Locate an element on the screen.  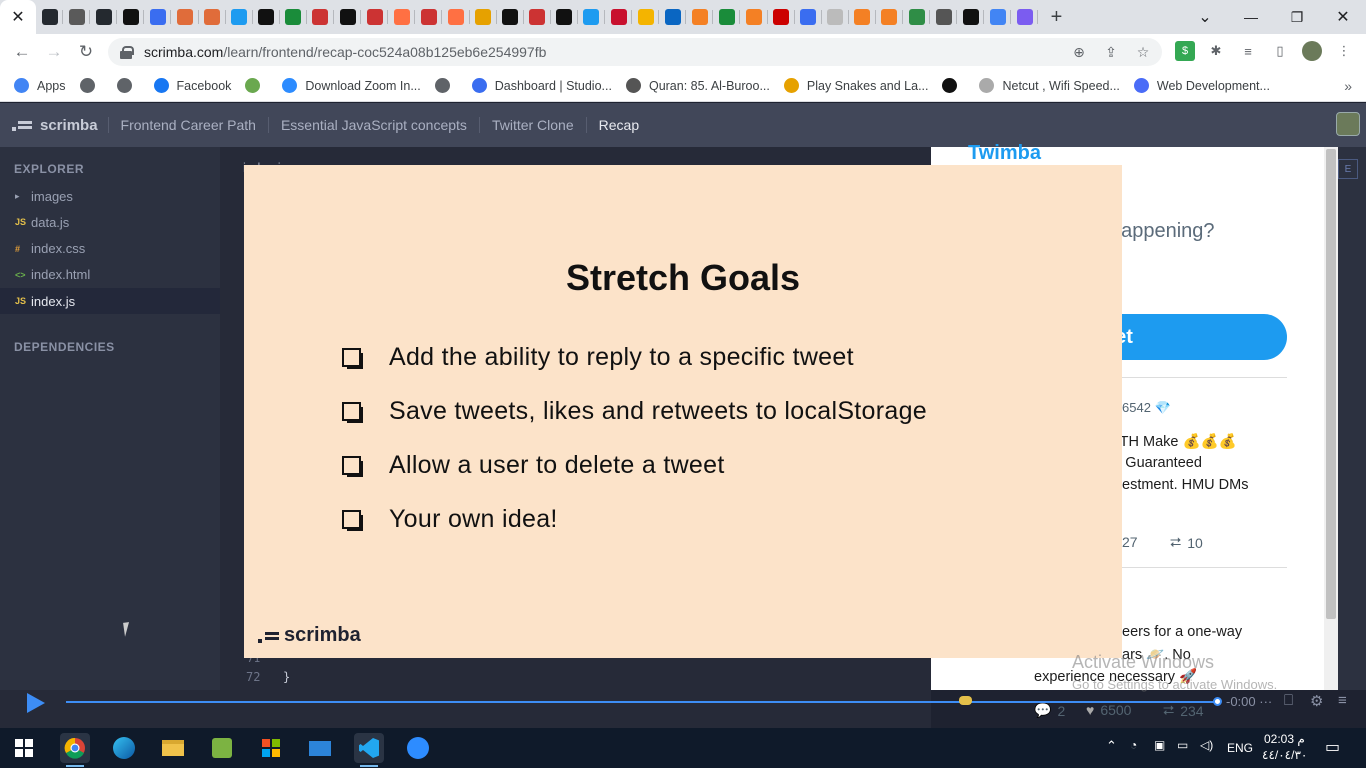
menu-dots-icon: ⋮ is located at coordinates (1344, 51).